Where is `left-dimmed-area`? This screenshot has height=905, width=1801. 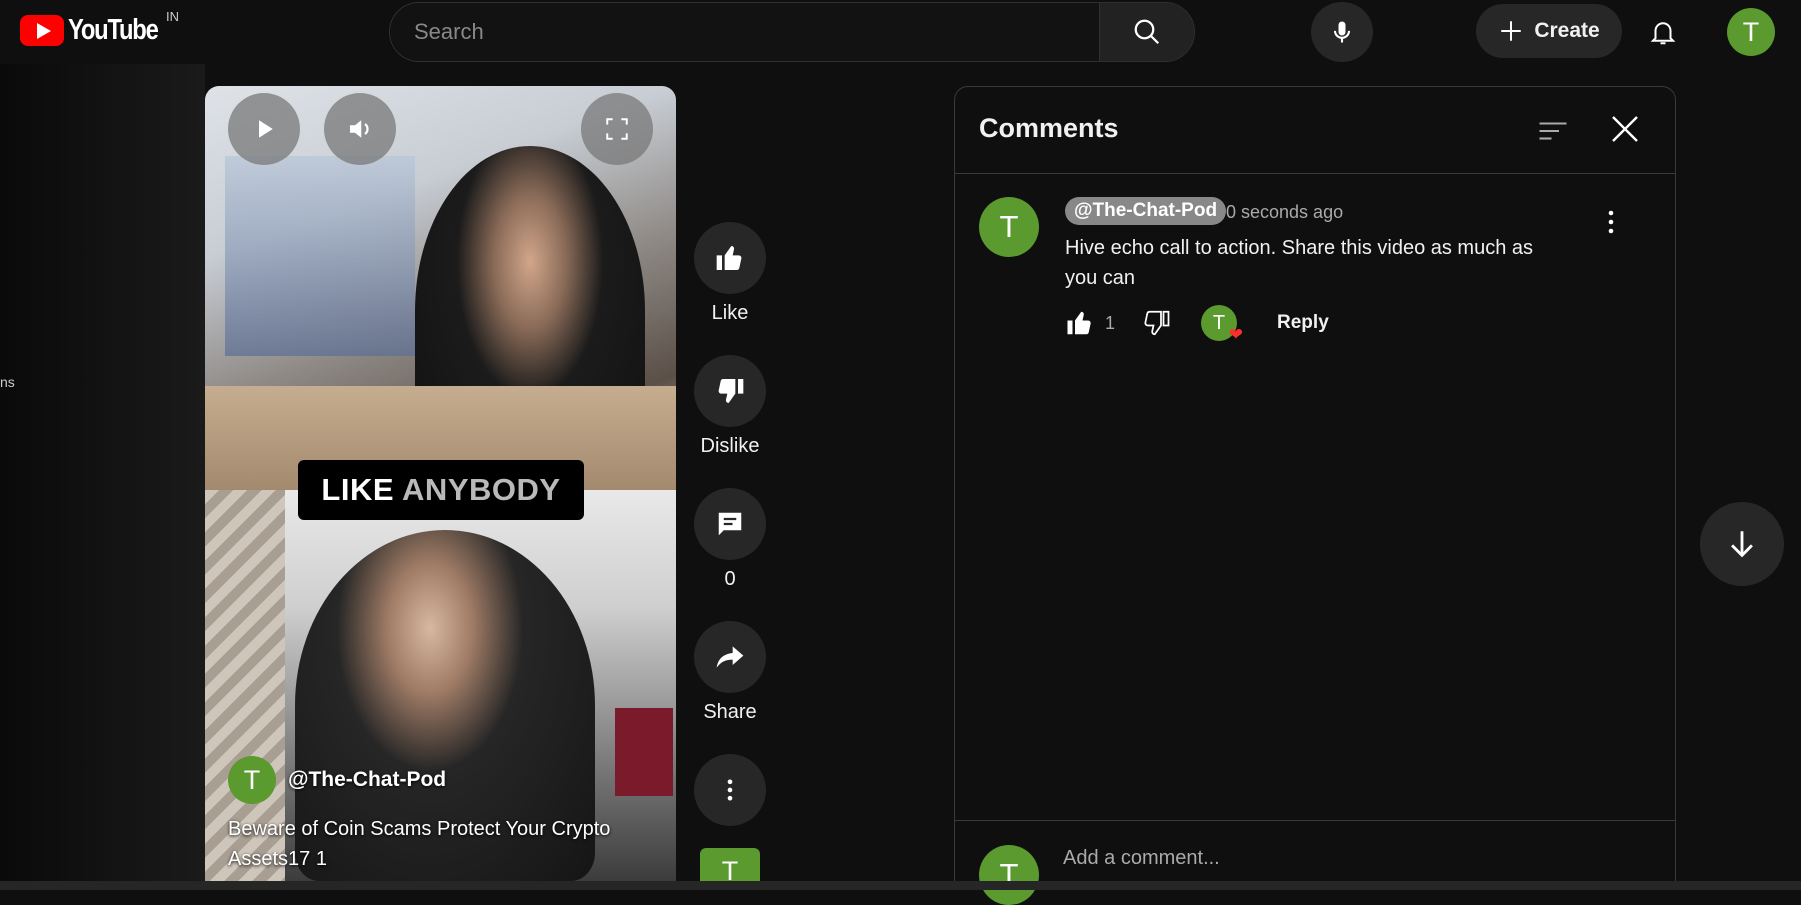 left-dimmed-area is located at coordinates (102, 474).